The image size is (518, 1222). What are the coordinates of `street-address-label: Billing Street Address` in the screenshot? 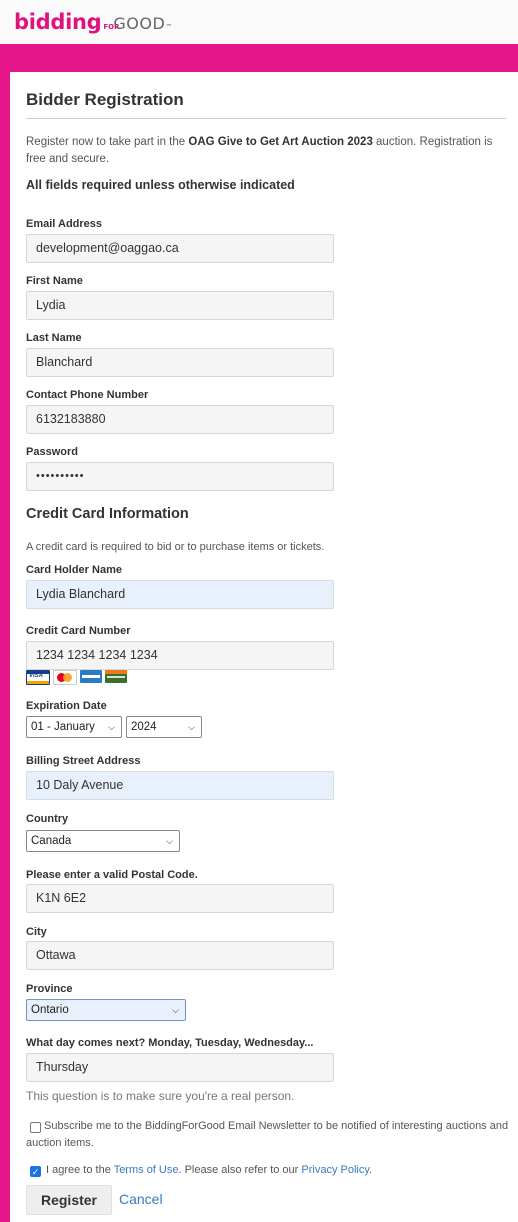 It's located at (83, 761).